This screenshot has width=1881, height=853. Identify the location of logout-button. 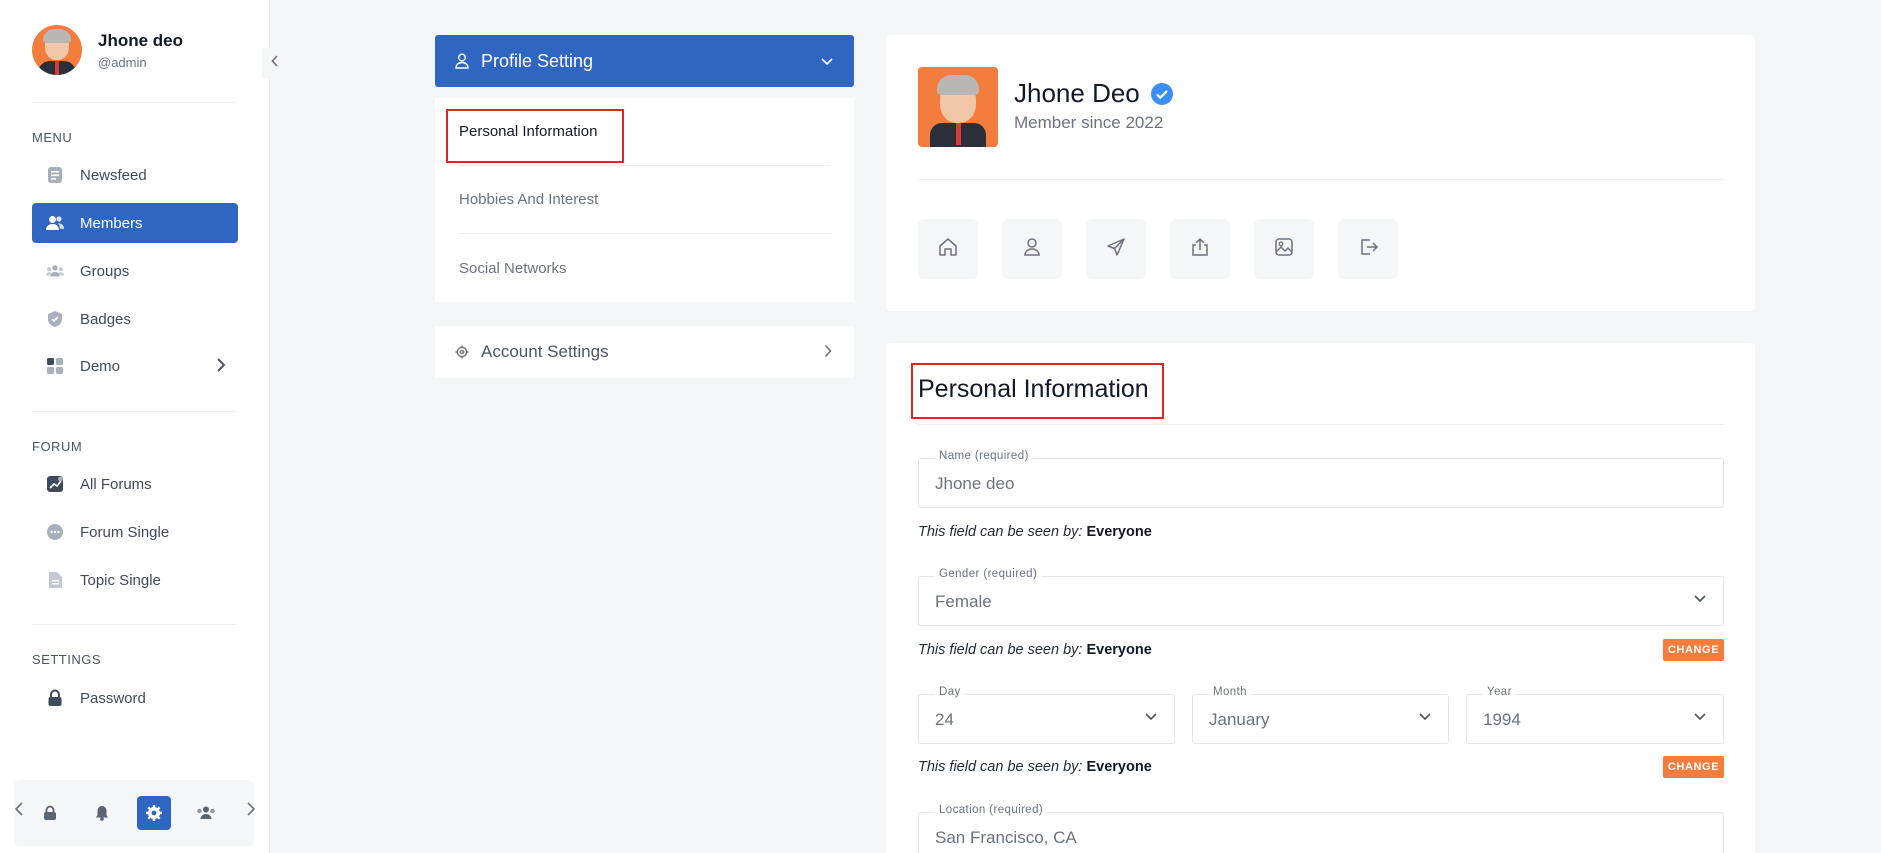
(1368, 249).